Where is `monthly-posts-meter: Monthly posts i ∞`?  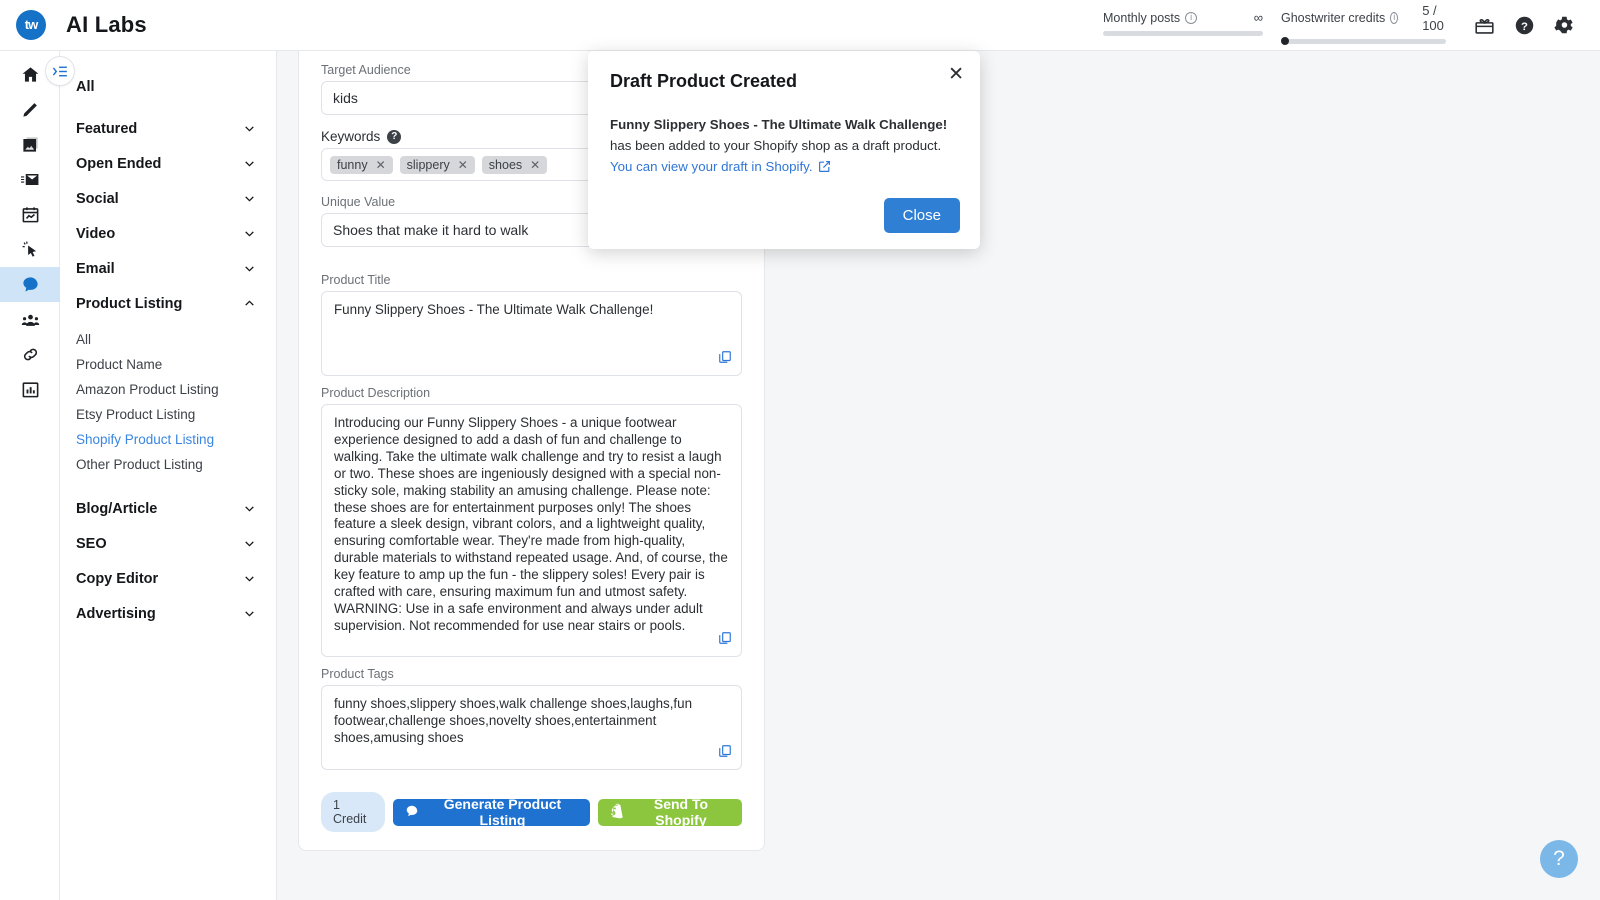 monthly-posts-meter: Monthly posts i ∞ is located at coordinates (1183, 23).